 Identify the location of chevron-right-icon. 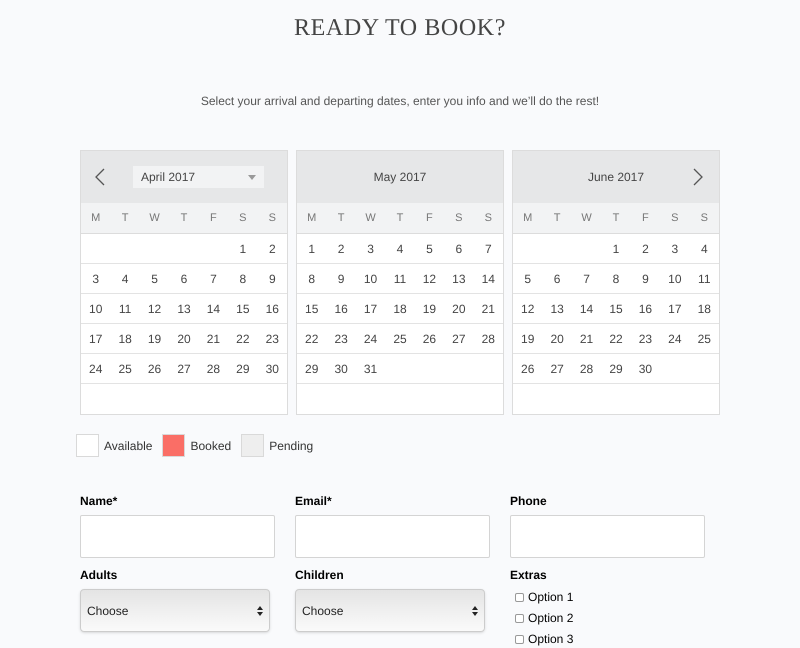
(698, 177).